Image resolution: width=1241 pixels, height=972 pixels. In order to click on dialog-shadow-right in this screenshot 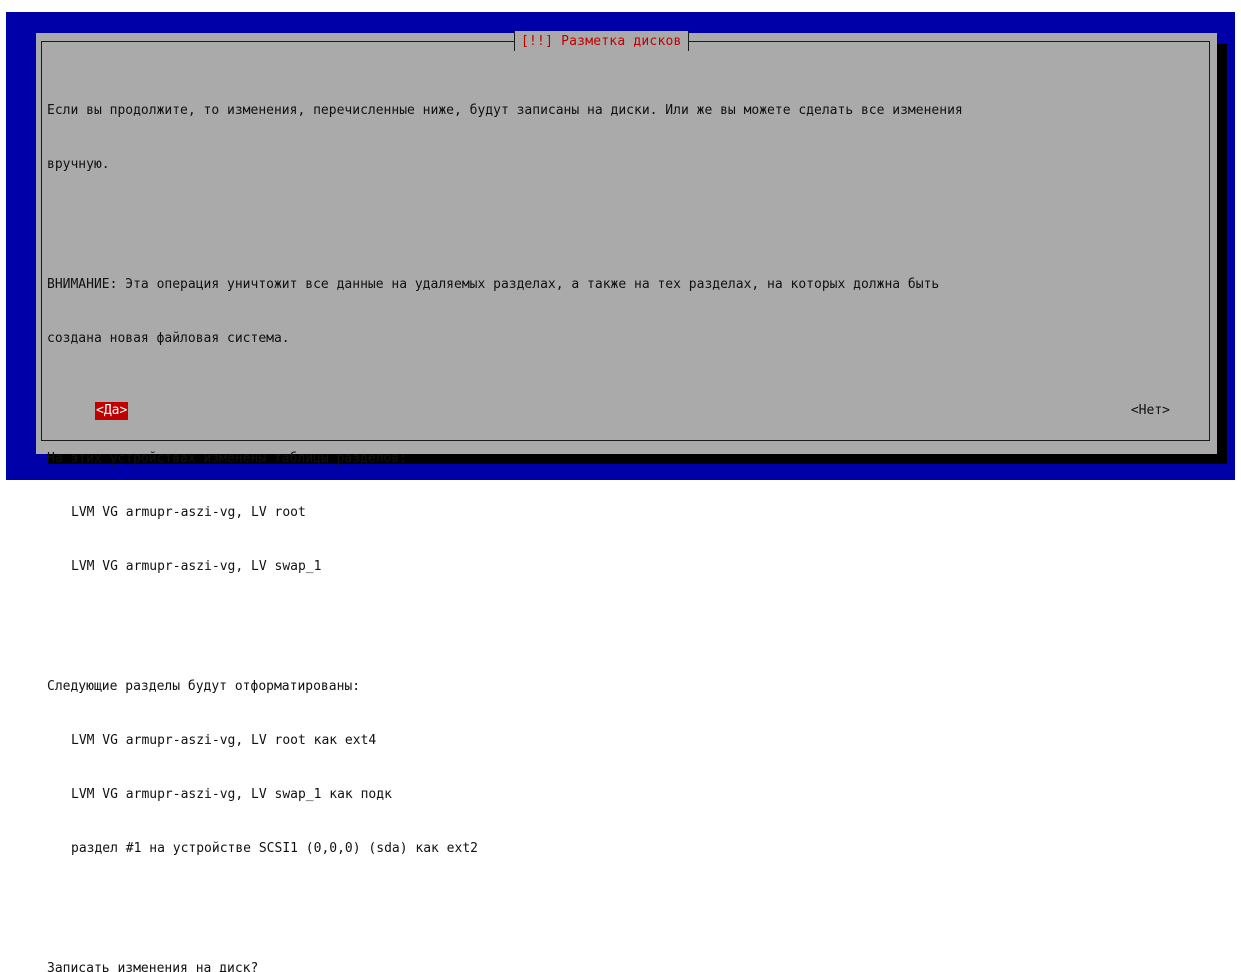, I will do `click(1222, 254)`.